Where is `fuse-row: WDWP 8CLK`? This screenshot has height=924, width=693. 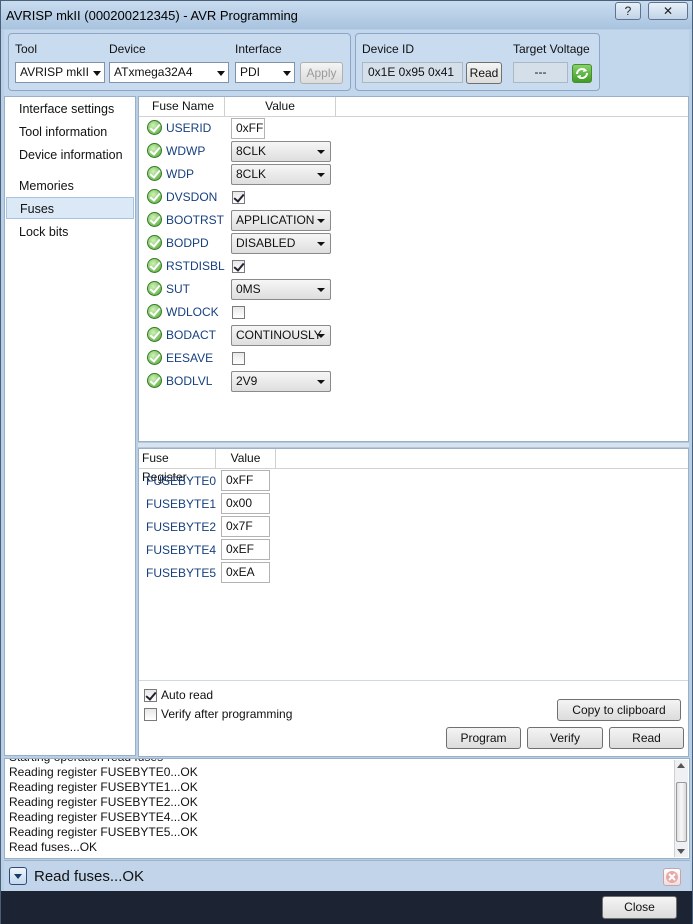
fuse-row: WDWP 8CLK is located at coordinates (289, 151).